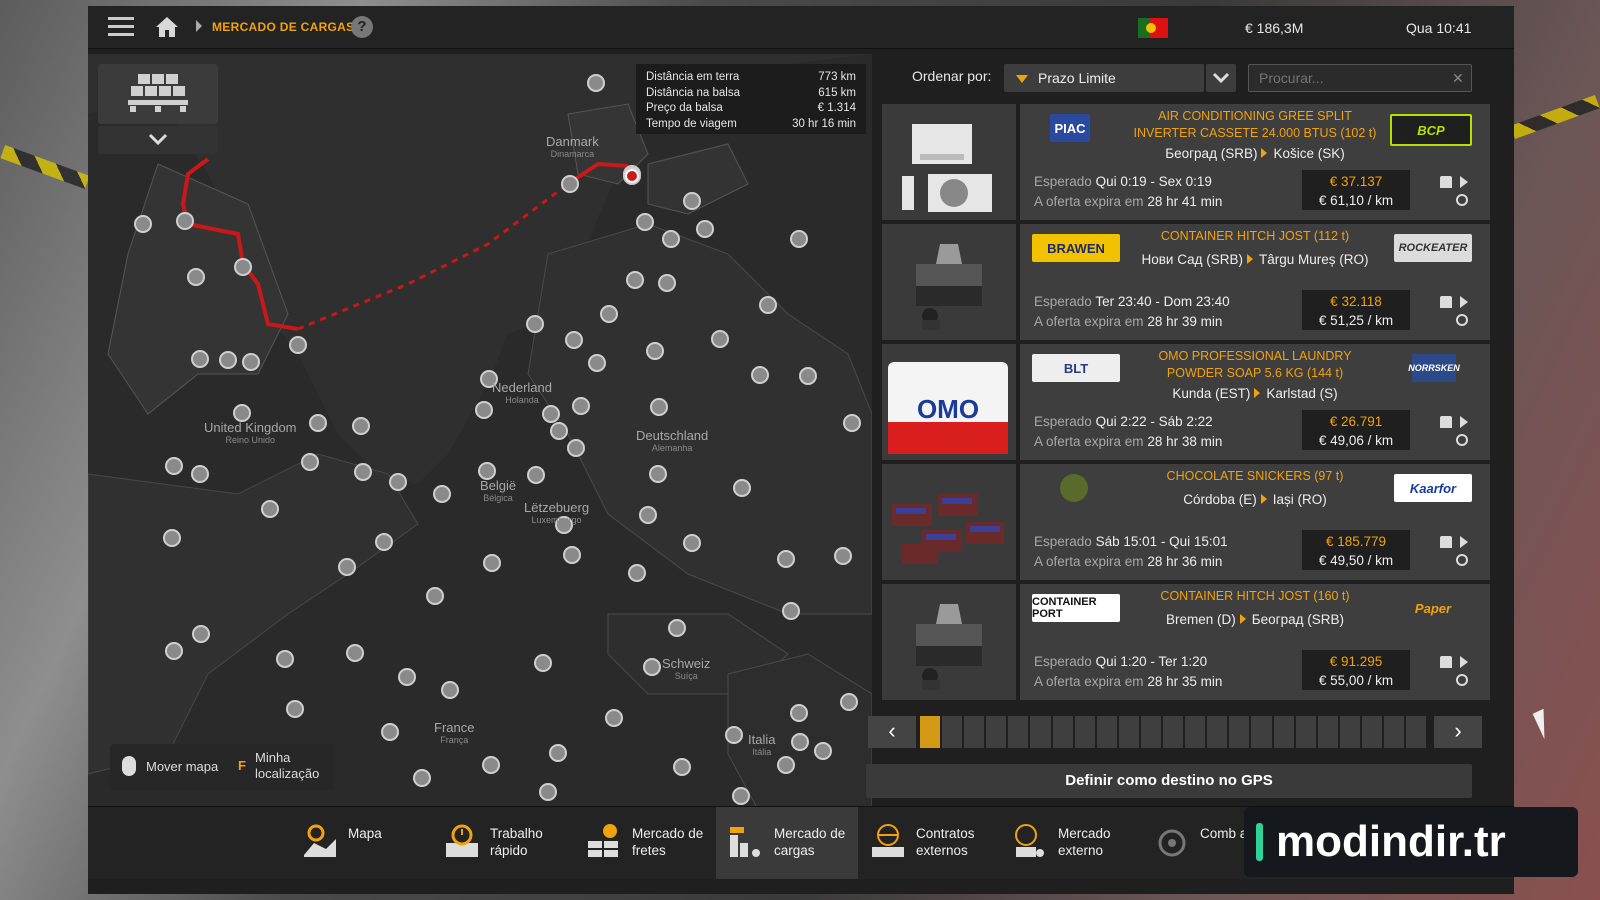 Image resolution: width=1600 pixels, height=900 pixels. What do you see at coordinates (250, 432) in the screenshot?
I see `country-label: United Kingdom Reino Unido` at bounding box center [250, 432].